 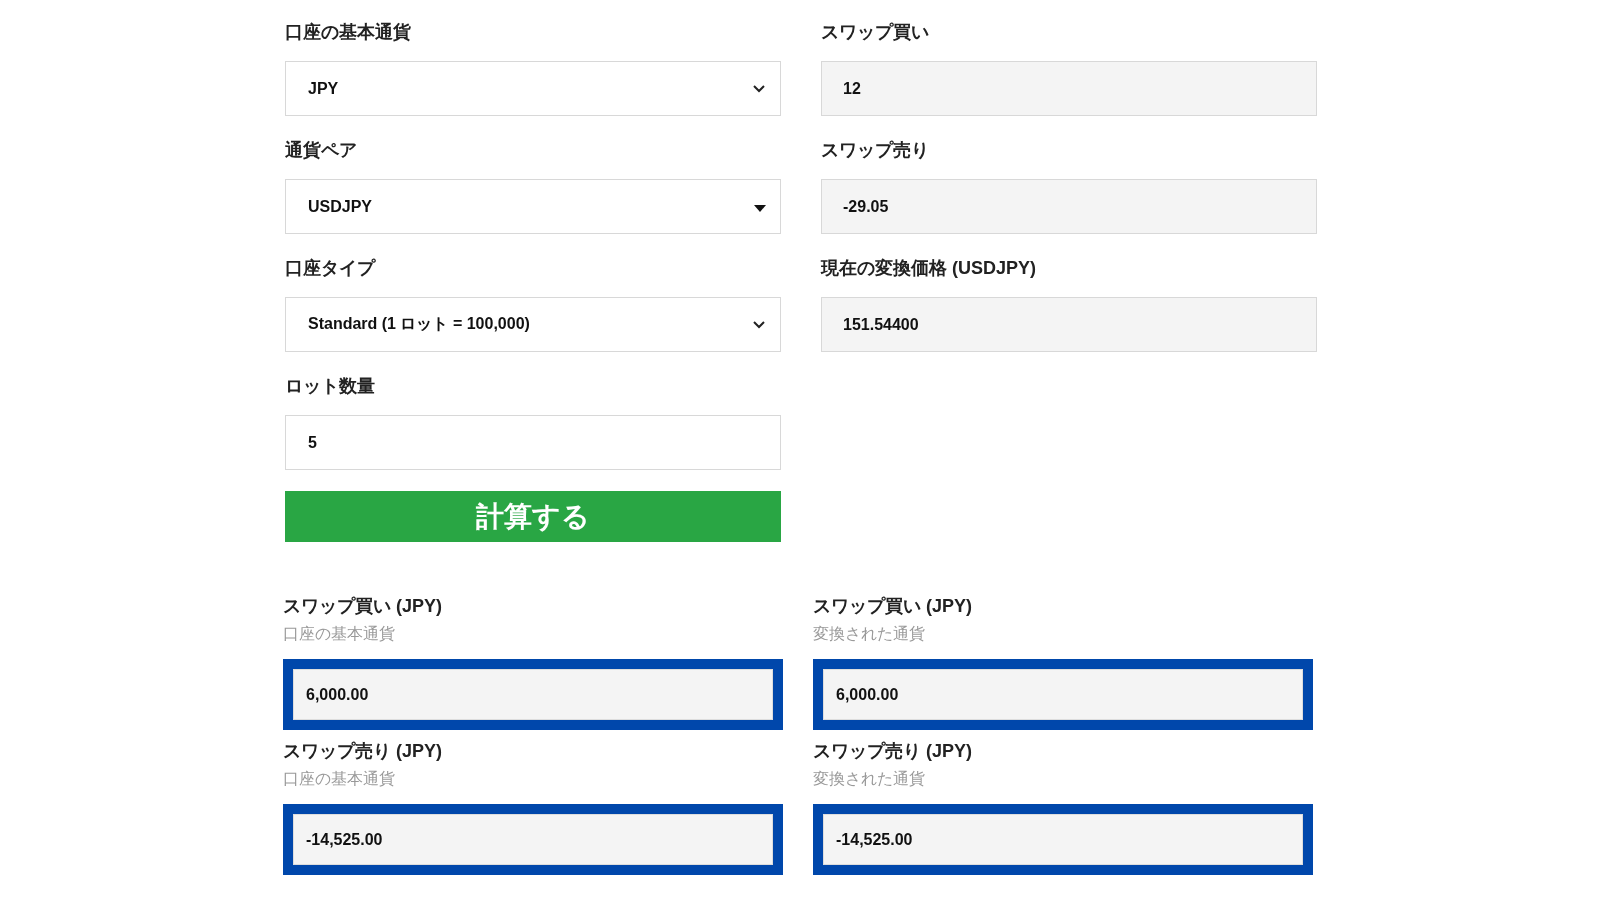 What do you see at coordinates (875, 150) in the screenshot?
I see `field-label: スワップ売り` at bounding box center [875, 150].